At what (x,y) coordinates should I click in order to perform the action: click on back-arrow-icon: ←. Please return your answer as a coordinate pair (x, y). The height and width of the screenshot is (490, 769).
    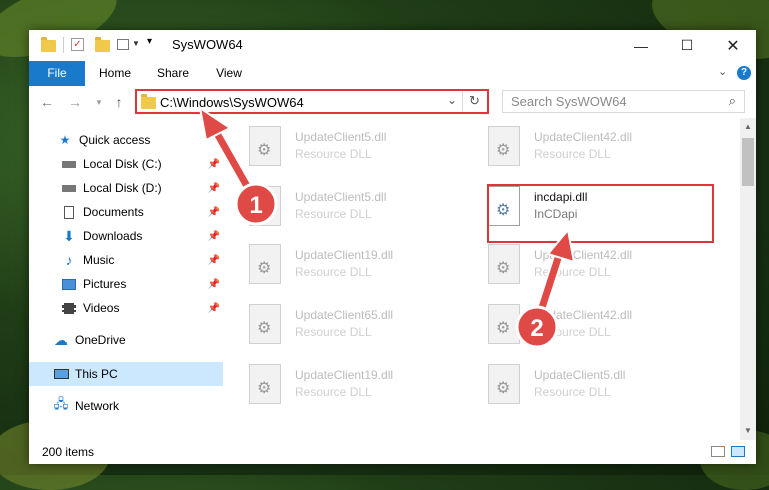
    Looking at the image, I should click on (47, 102).